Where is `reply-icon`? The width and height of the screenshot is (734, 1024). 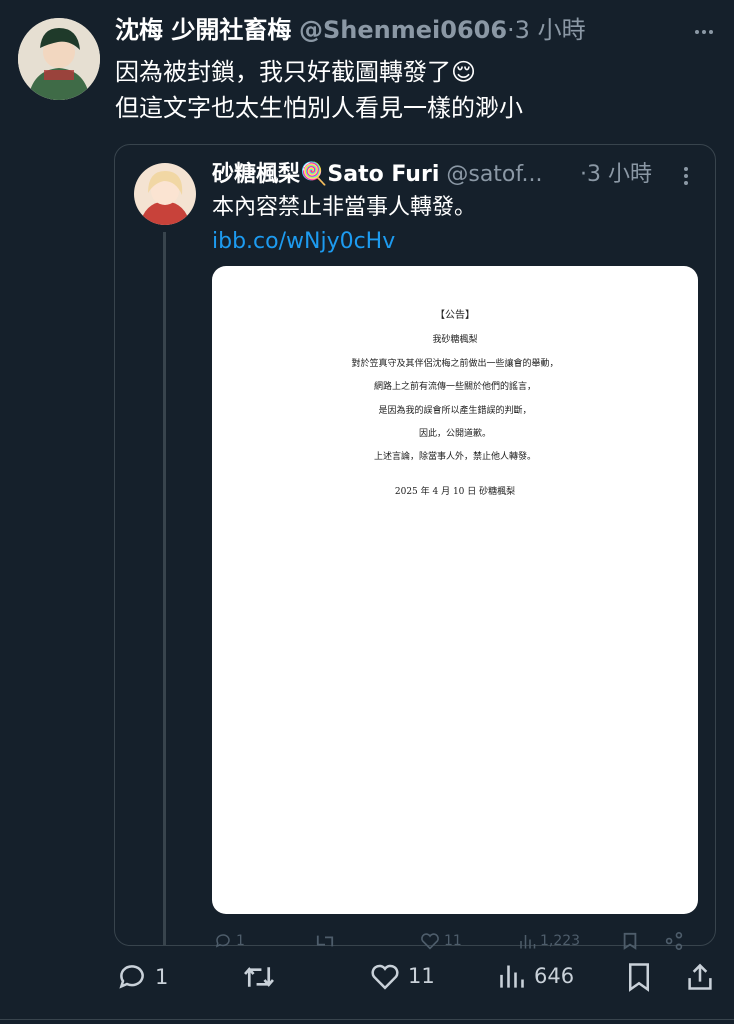
reply-icon is located at coordinates (131, 977).